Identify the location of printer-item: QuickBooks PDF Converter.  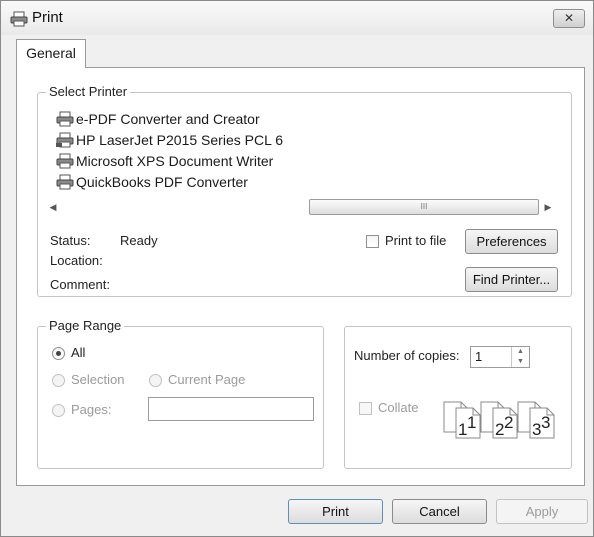
(152, 182).